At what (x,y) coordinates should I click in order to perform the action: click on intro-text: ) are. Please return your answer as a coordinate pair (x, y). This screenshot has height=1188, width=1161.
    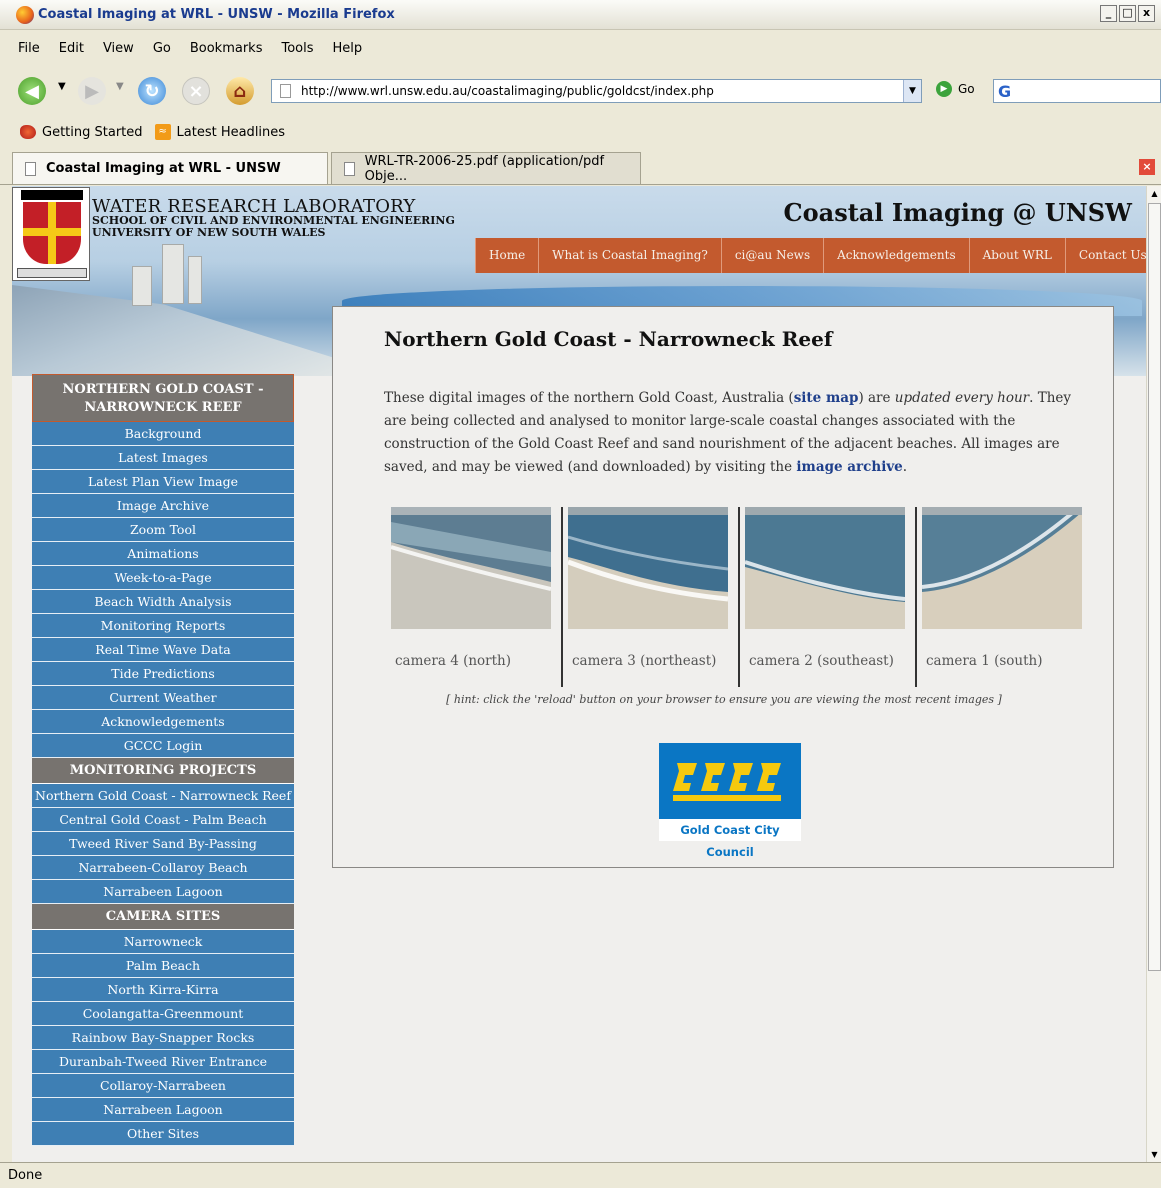
    Looking at the image, I should click on (876, 398).